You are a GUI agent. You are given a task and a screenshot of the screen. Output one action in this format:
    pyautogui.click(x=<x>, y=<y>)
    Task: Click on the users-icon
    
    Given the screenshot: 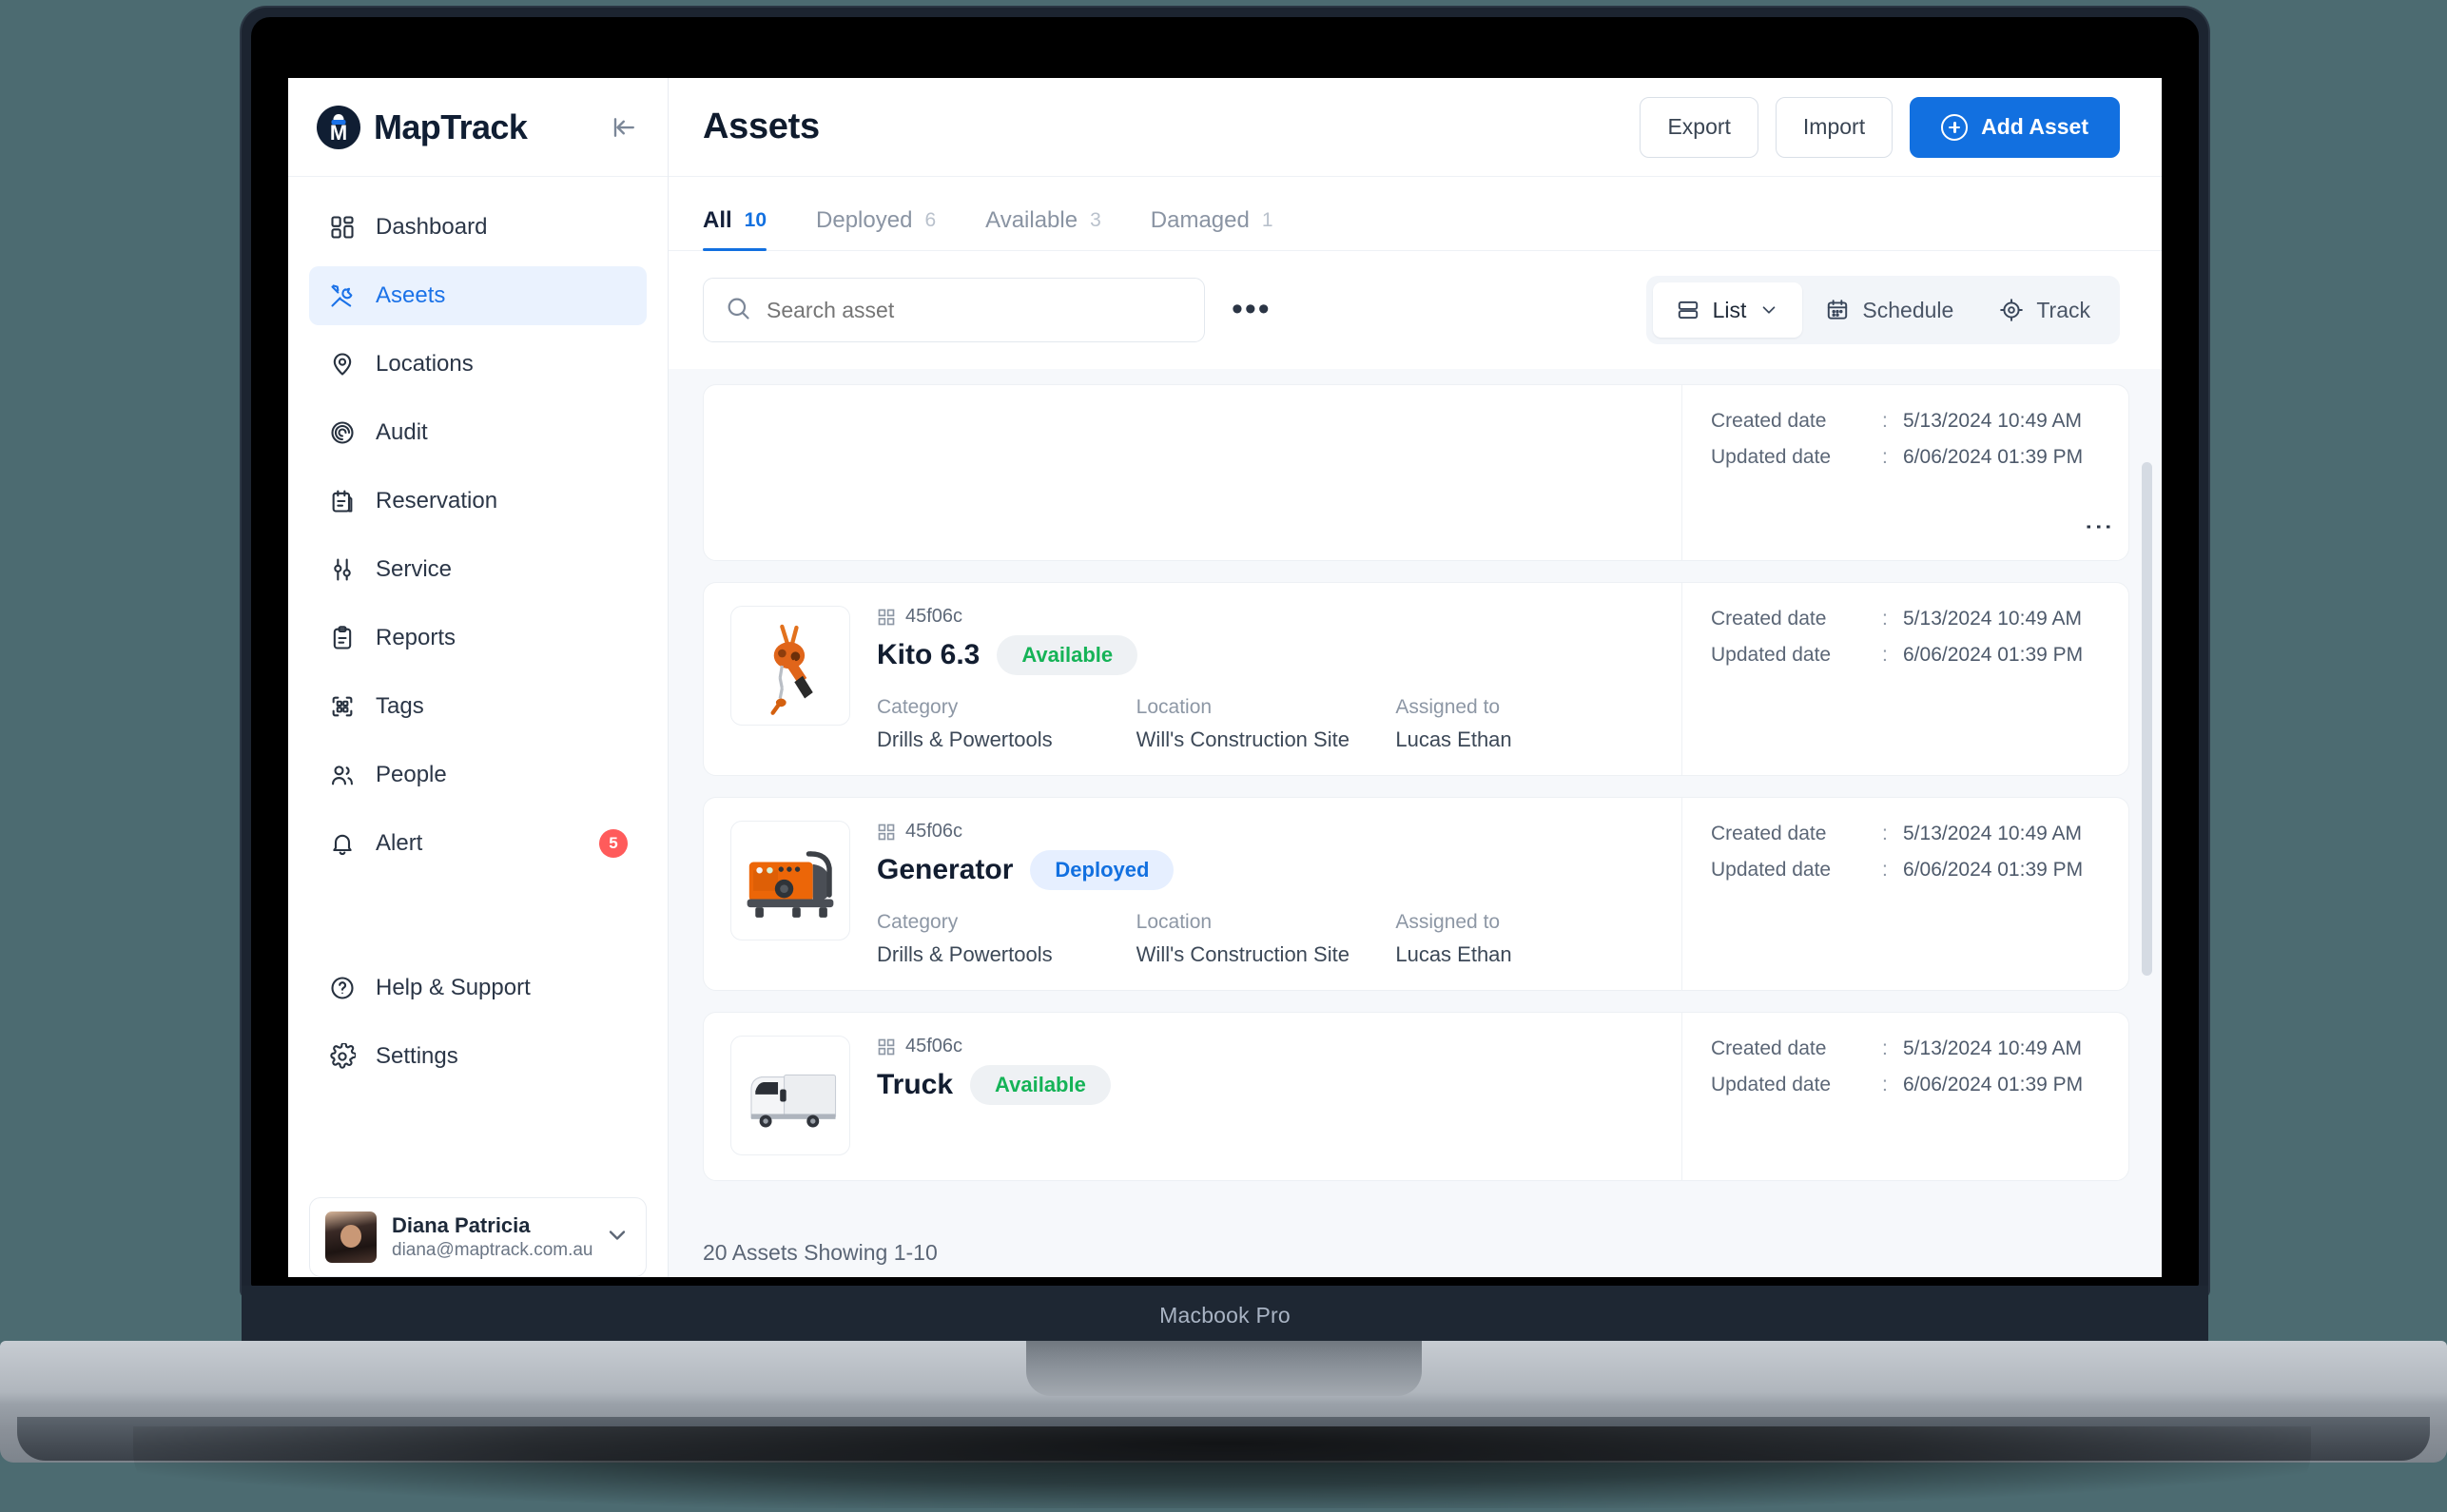 What is the action you would take?
    pyautogui.click(x=342, y=775)
    